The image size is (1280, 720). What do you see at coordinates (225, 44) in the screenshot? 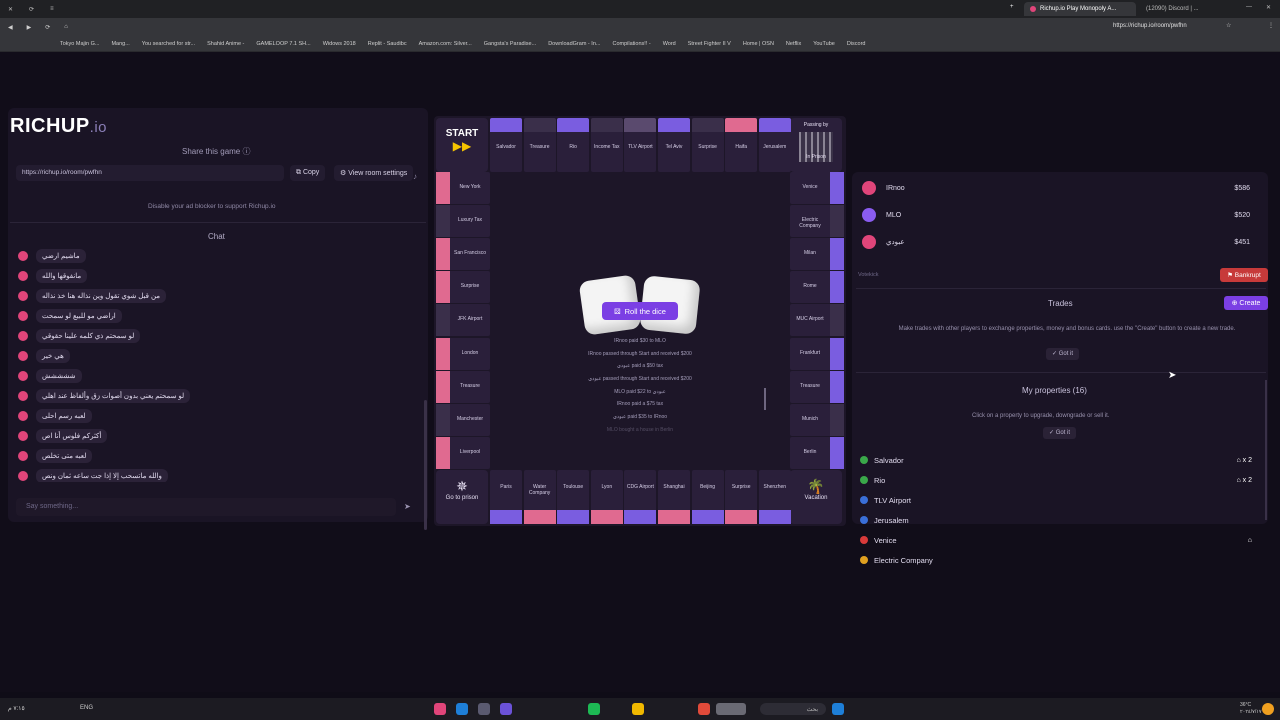
I see `bookmark-item: Shahid Anime -` at bounding box center [225, 44].